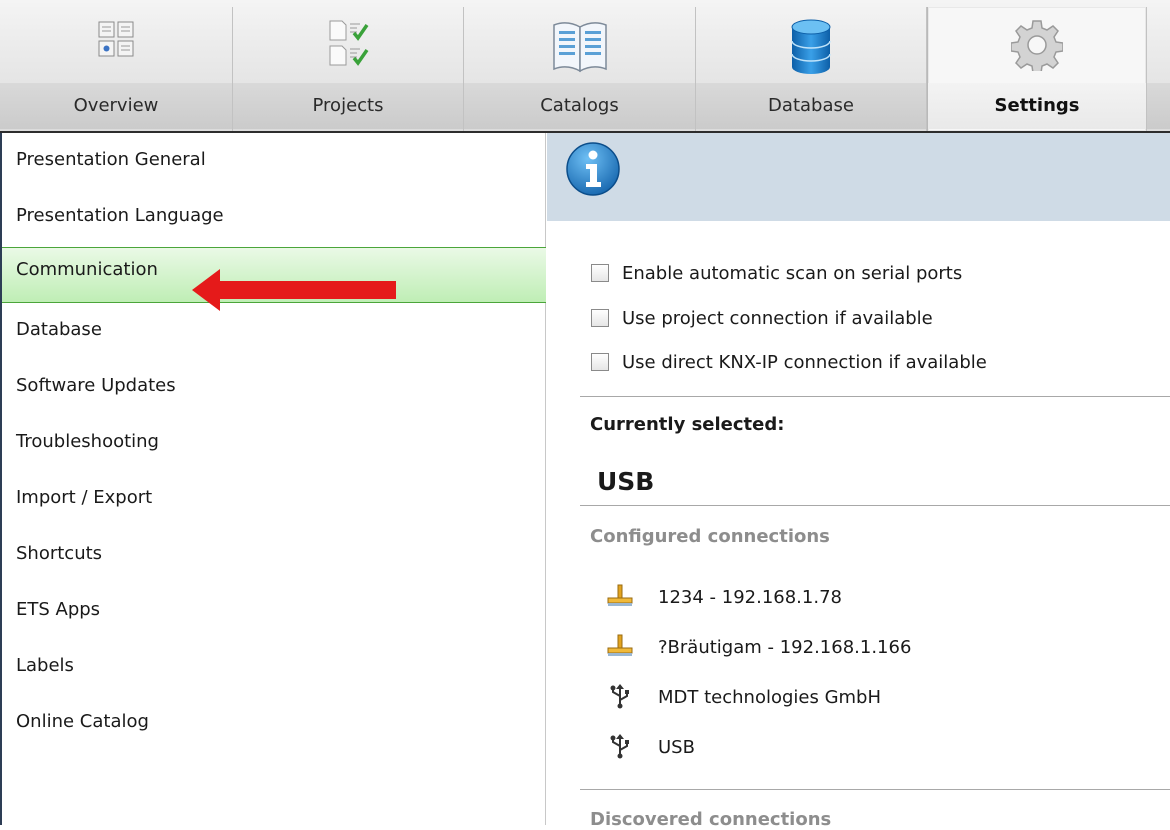 The width and height of the screenshot is (1170, 830). I want to click on sidebar-item-label: Software Updates, so click(96, 385).